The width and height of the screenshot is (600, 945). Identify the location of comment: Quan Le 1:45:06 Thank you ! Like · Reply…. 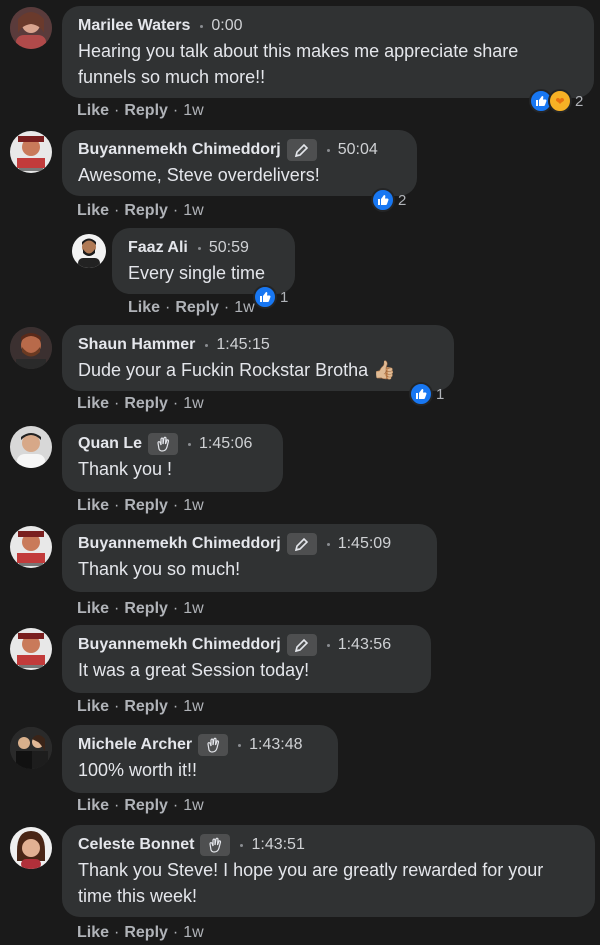
(300, 473).